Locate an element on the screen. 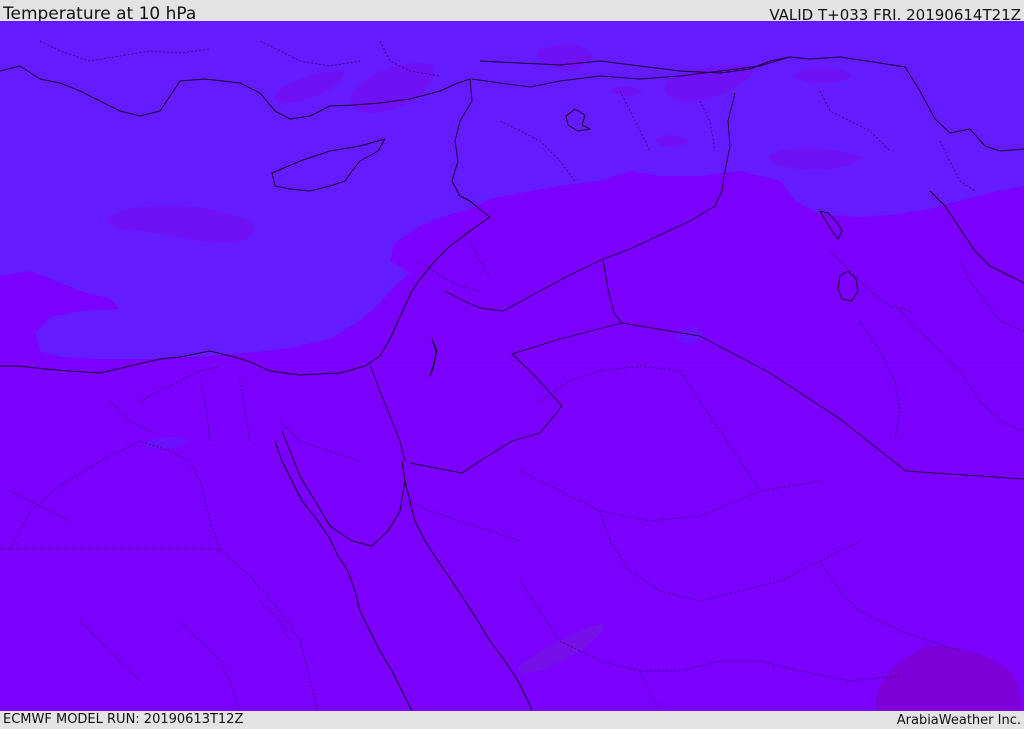 Image resolution: width=1024 pixels, height=729 pixels. credit: ArabiaWeather Inc. is located at coordinates (958, 720).